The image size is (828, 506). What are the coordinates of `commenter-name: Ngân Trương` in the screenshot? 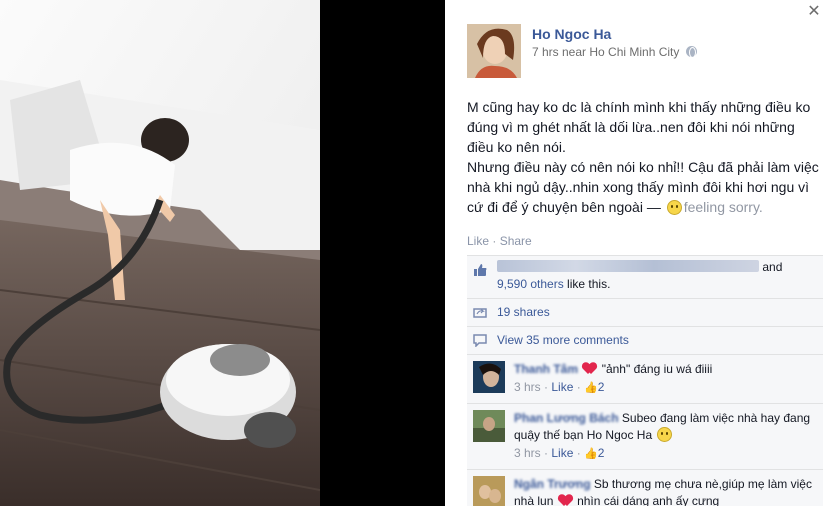 It's located at (552, 484).